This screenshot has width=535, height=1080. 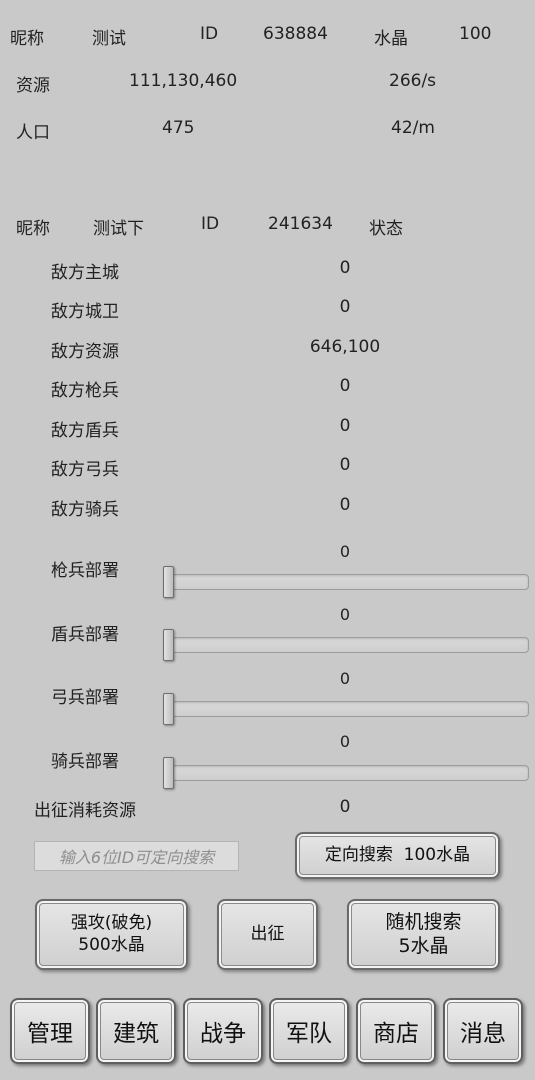 I want to click on march-label: 出征, so click(x=267, y=933).